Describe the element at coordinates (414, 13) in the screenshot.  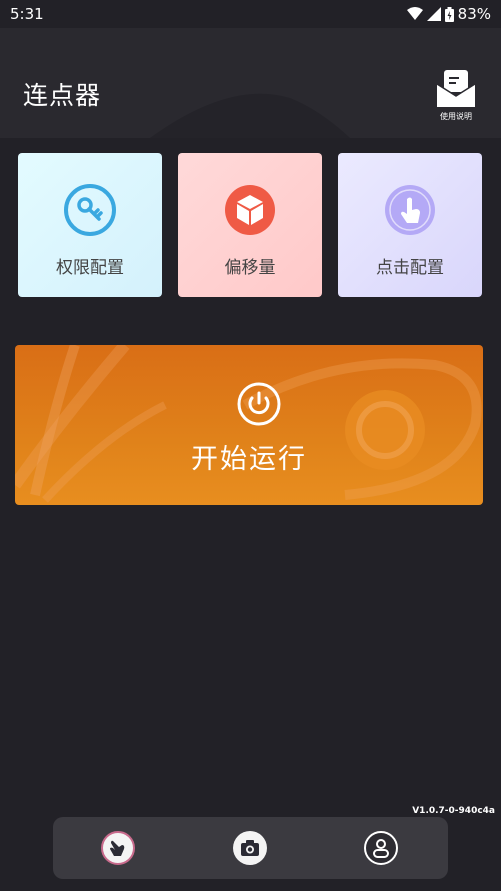
I see `wifi-icon` at that location.